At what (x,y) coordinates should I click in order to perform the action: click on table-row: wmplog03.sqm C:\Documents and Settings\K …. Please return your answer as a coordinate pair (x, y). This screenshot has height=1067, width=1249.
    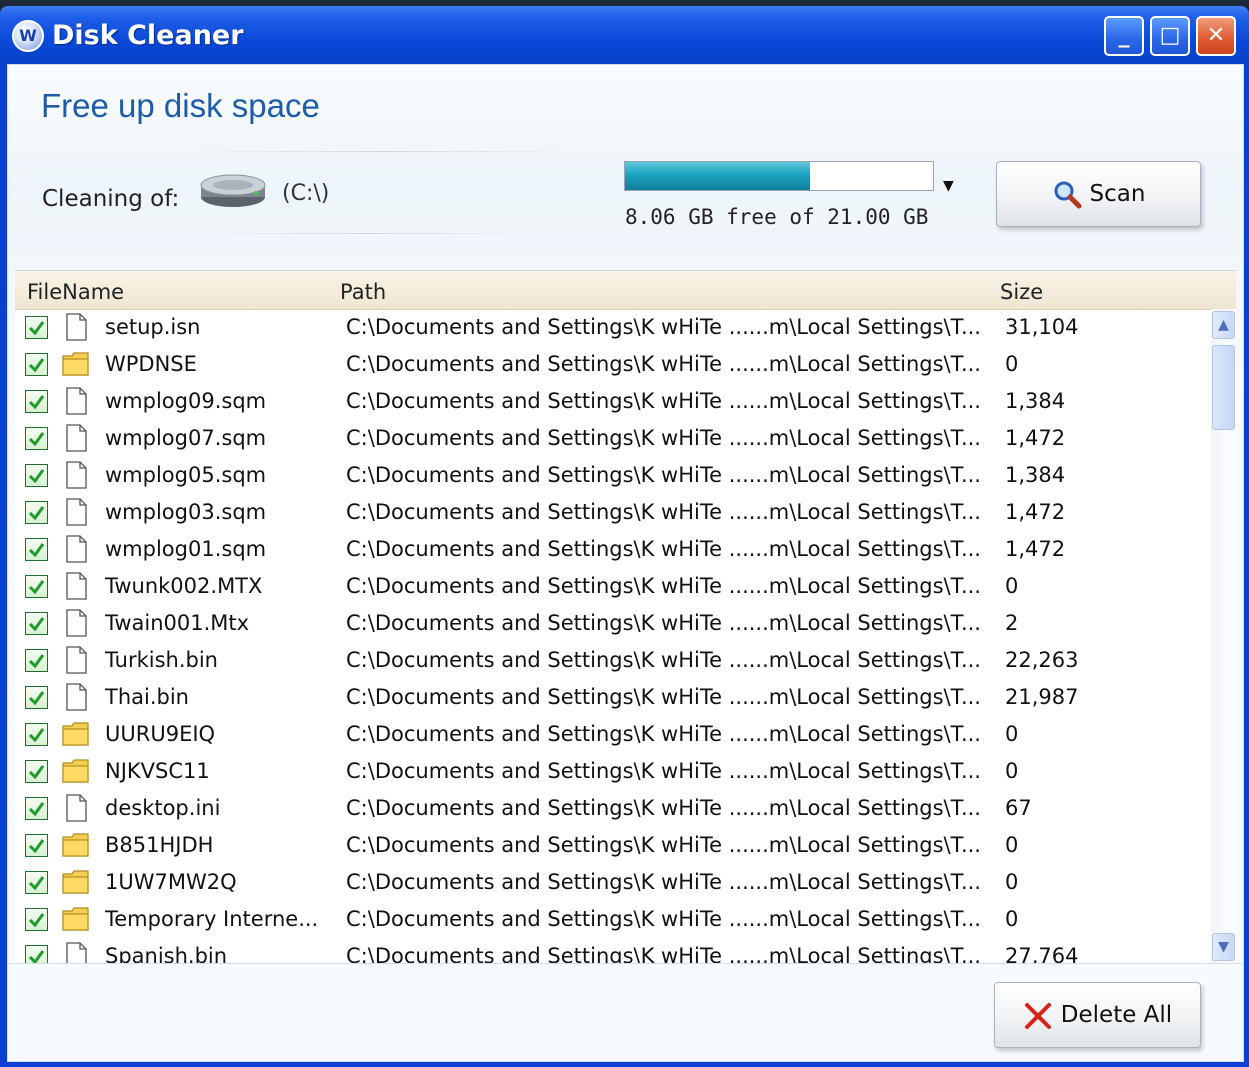
    Looking at the image, I should click on (610, 512).